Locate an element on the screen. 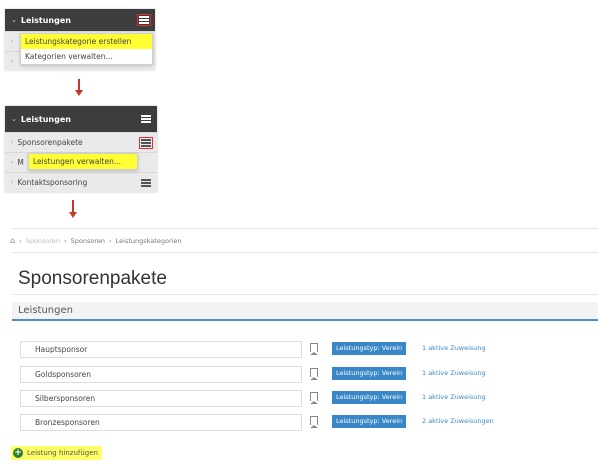  plus-circle-icon: + is located at coordinates (18, 453).